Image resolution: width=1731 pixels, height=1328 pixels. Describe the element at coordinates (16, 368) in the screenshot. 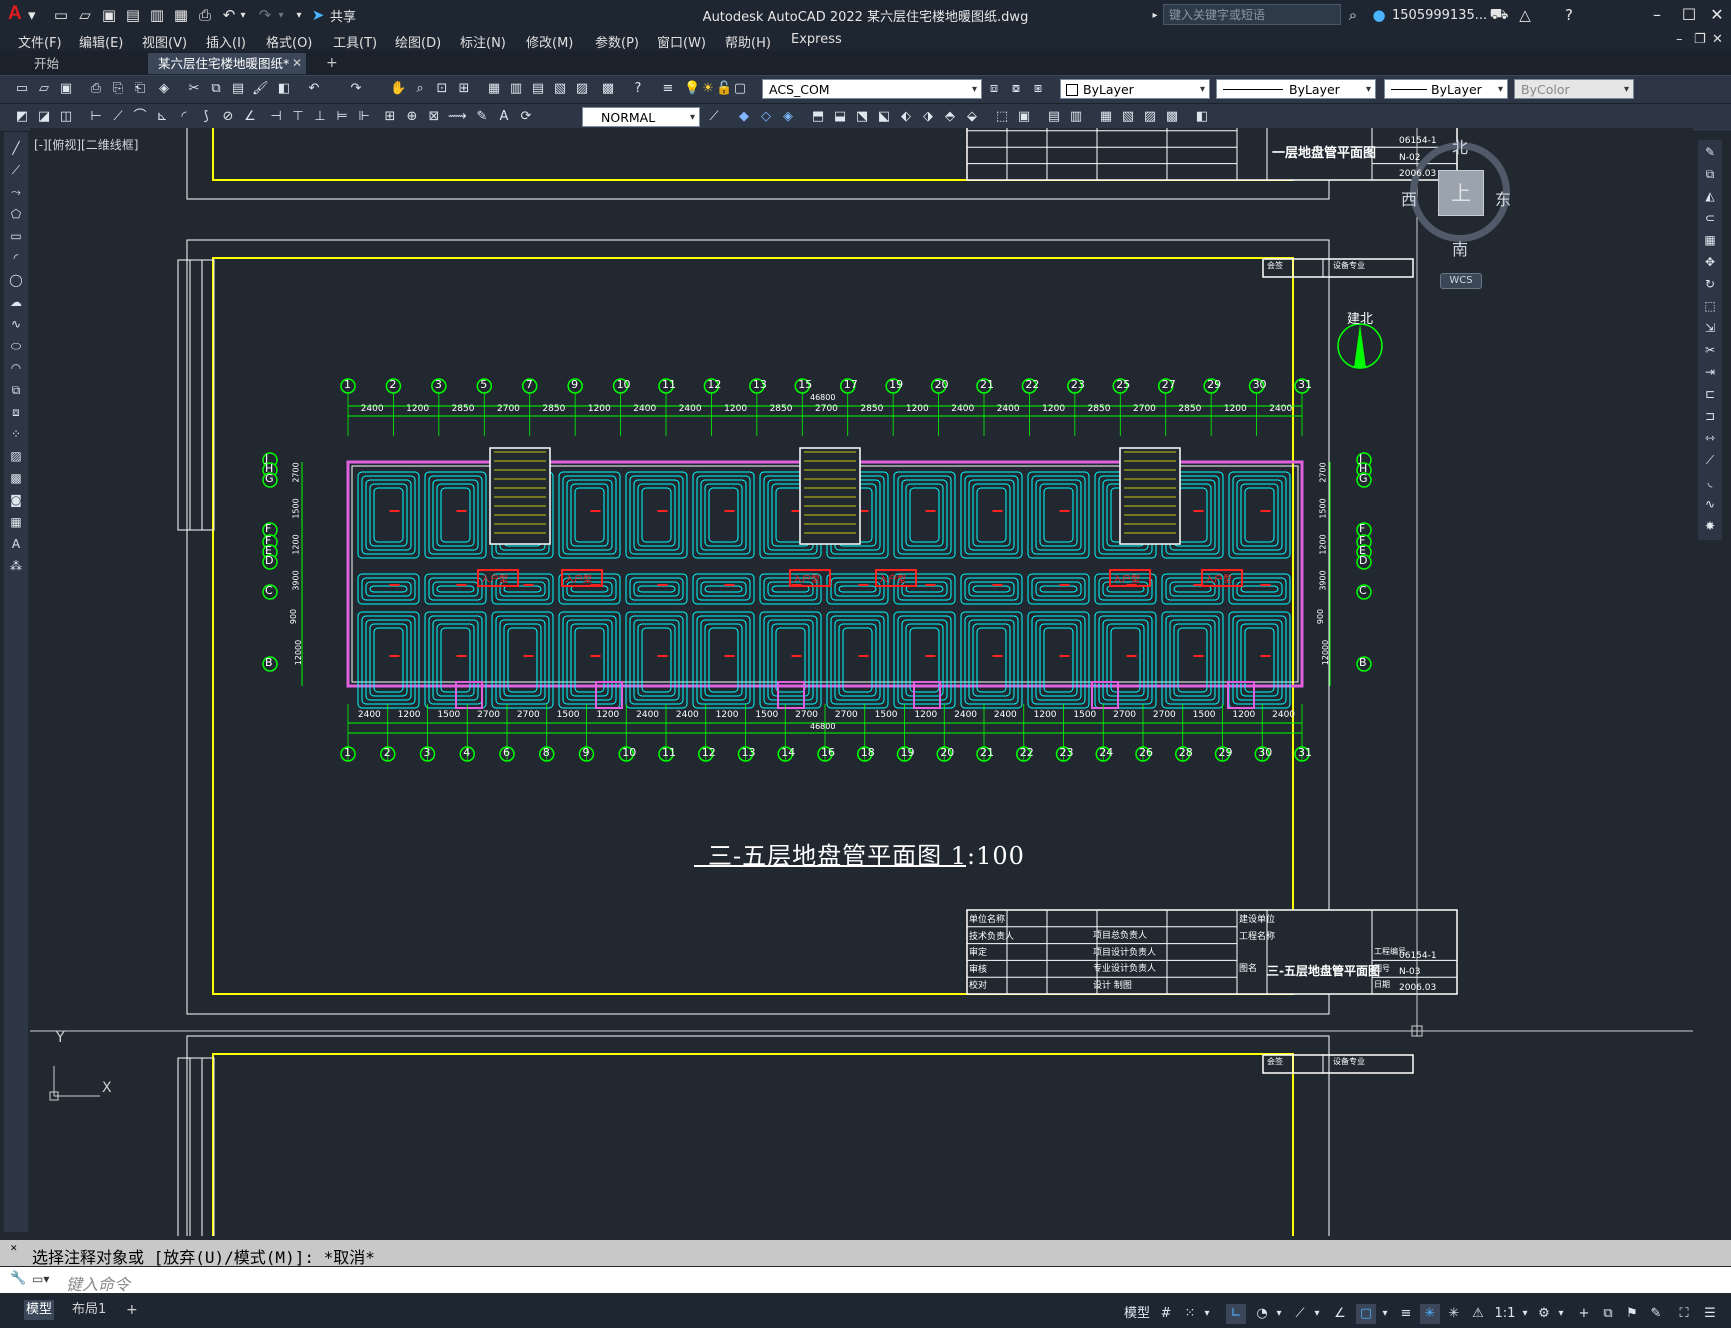

I see `ellipse-arc-icon: ◠` at that location.